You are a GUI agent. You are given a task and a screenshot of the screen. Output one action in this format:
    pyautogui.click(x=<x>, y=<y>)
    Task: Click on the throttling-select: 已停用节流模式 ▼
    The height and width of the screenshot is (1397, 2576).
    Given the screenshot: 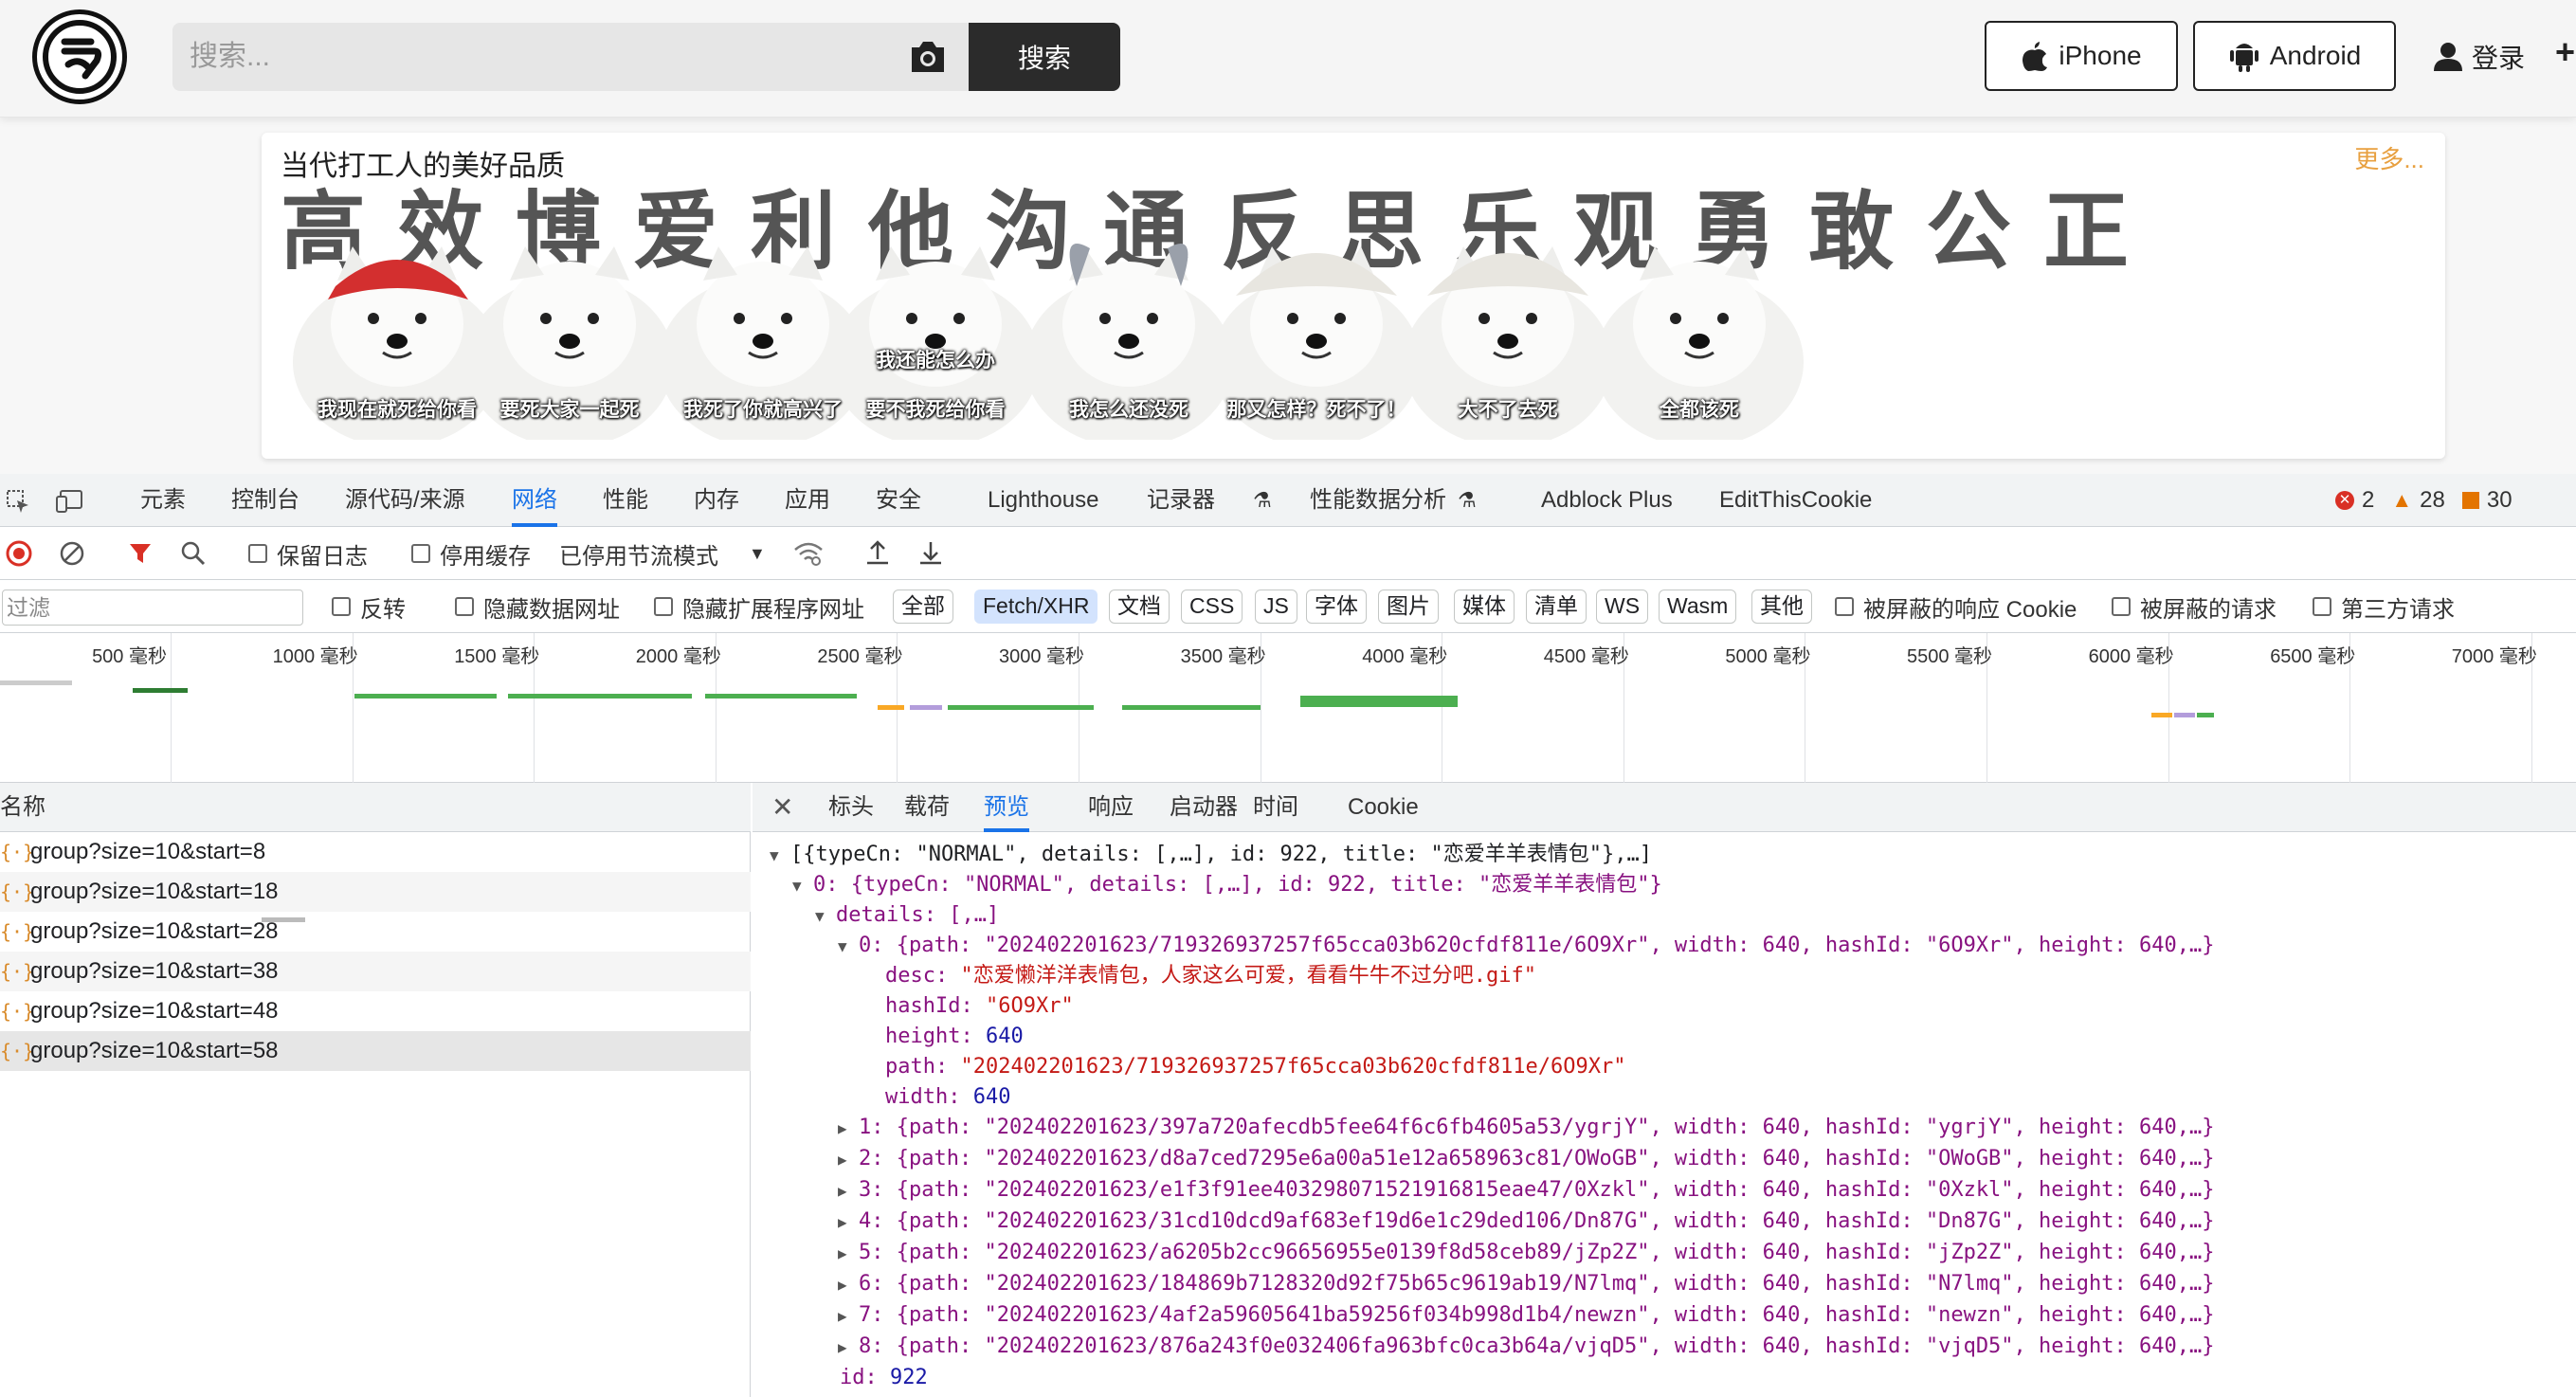 What is the action you would take?
    pyautogui.click(x=662, y=553)
    